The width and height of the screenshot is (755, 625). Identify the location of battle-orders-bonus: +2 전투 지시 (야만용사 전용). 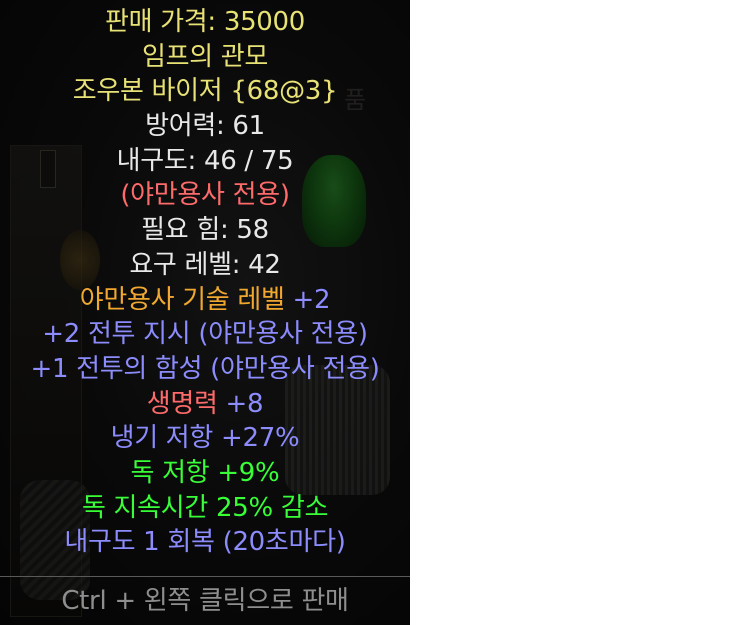
(205, 334).